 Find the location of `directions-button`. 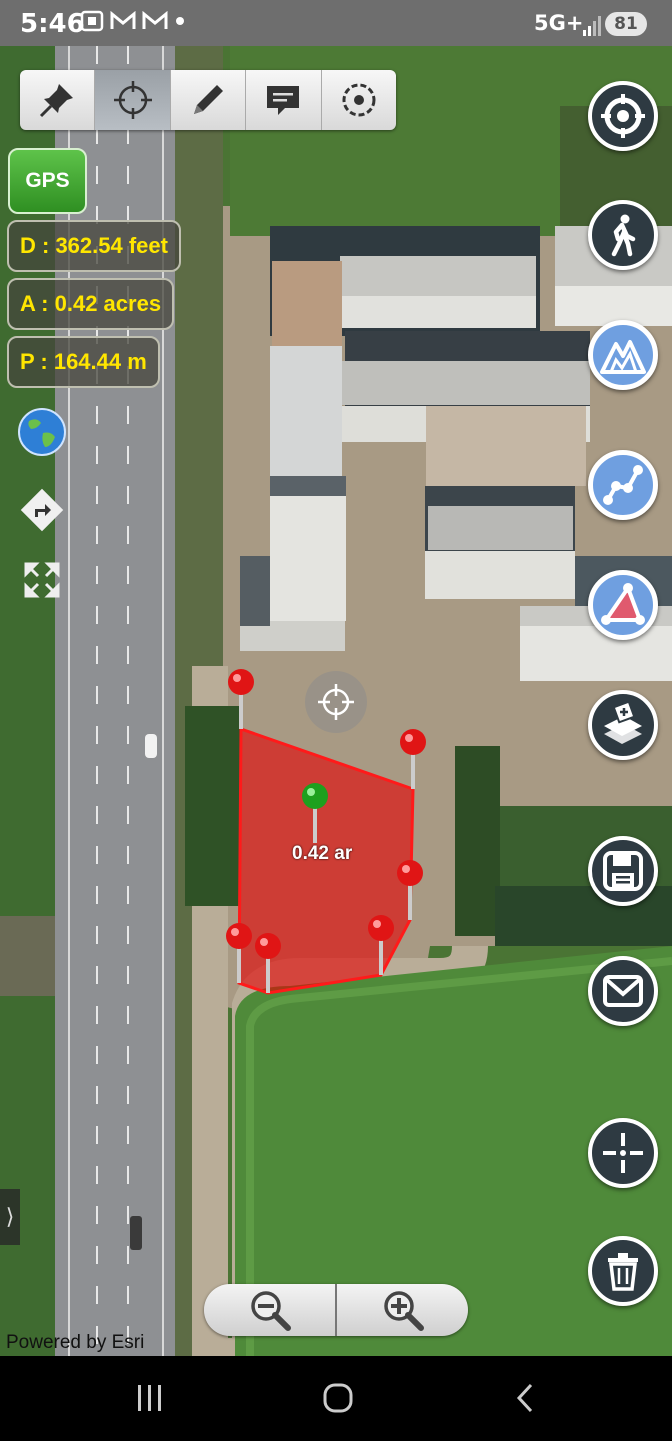

directions-button is located at coordinates (42, 510).